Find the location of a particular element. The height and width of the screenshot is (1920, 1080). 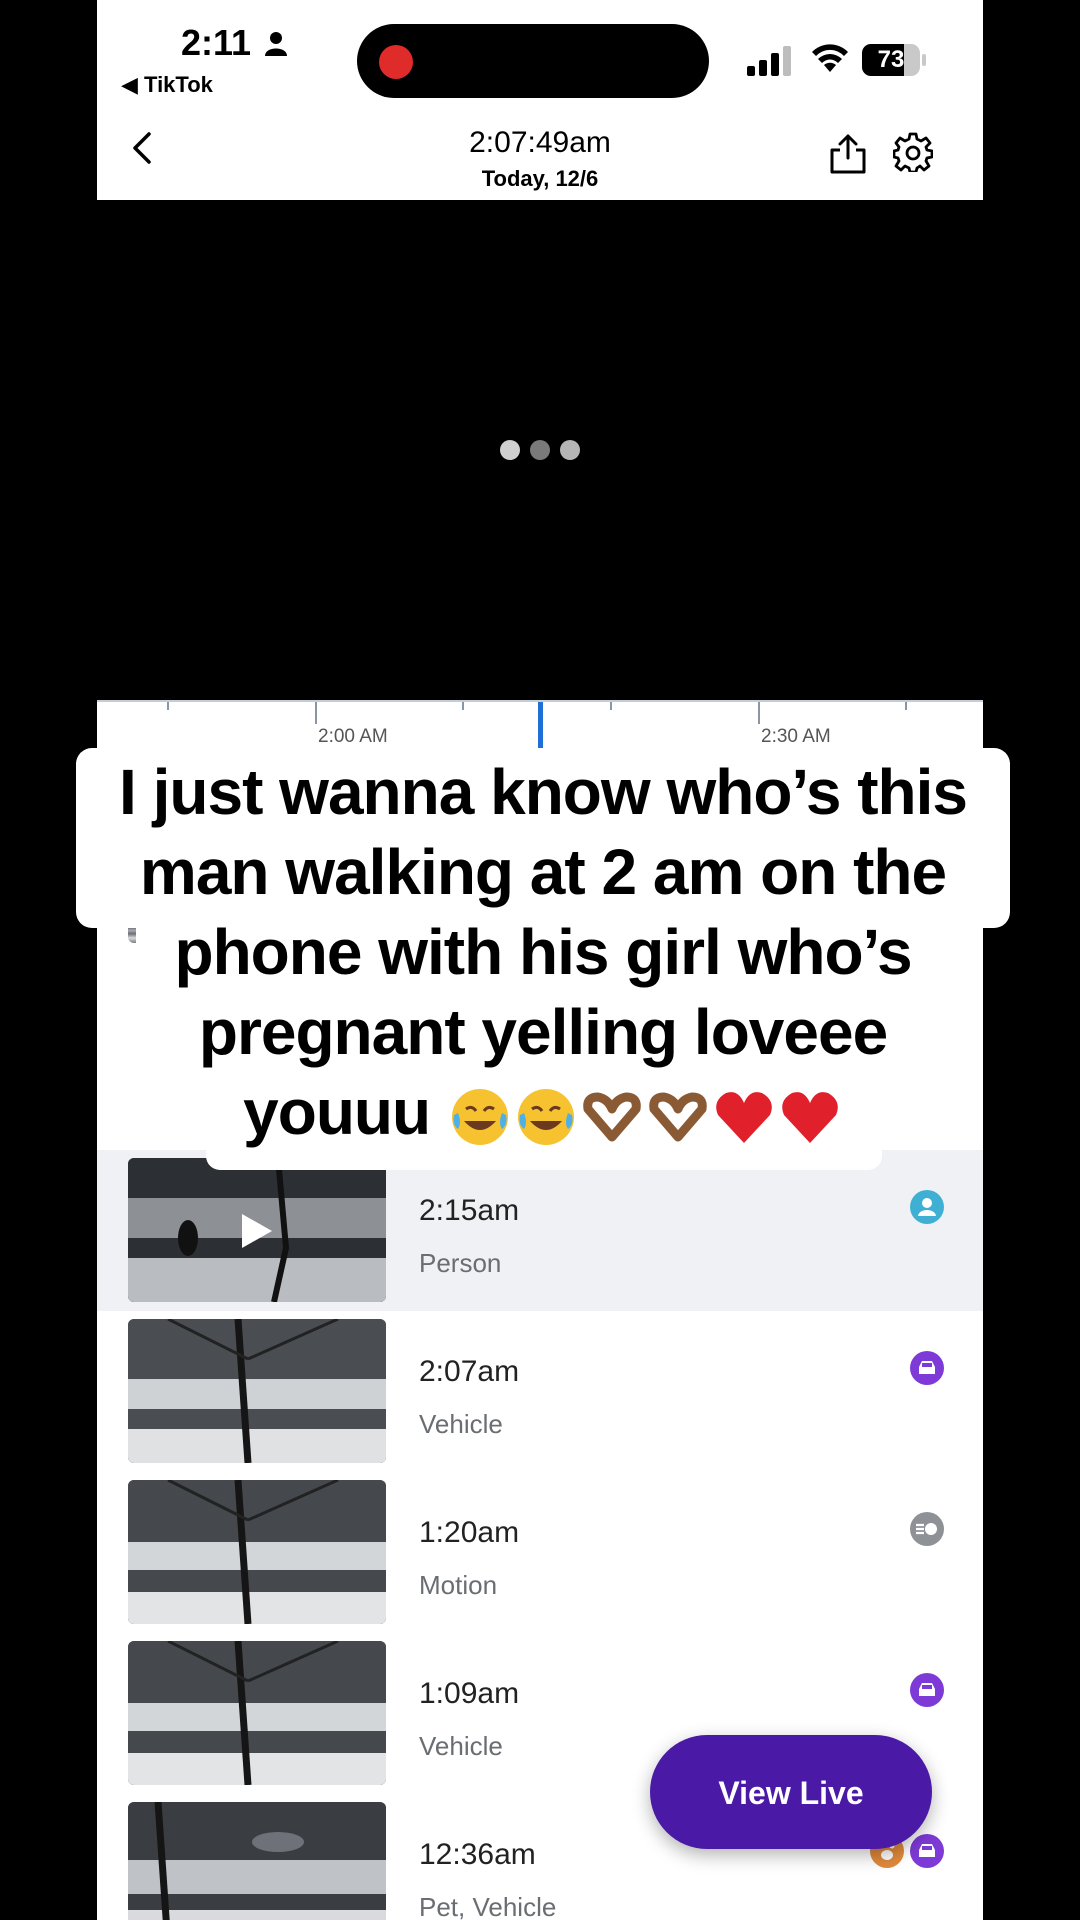

caption-line: man walking at 2 am on the is located at coordinates (543, 872).